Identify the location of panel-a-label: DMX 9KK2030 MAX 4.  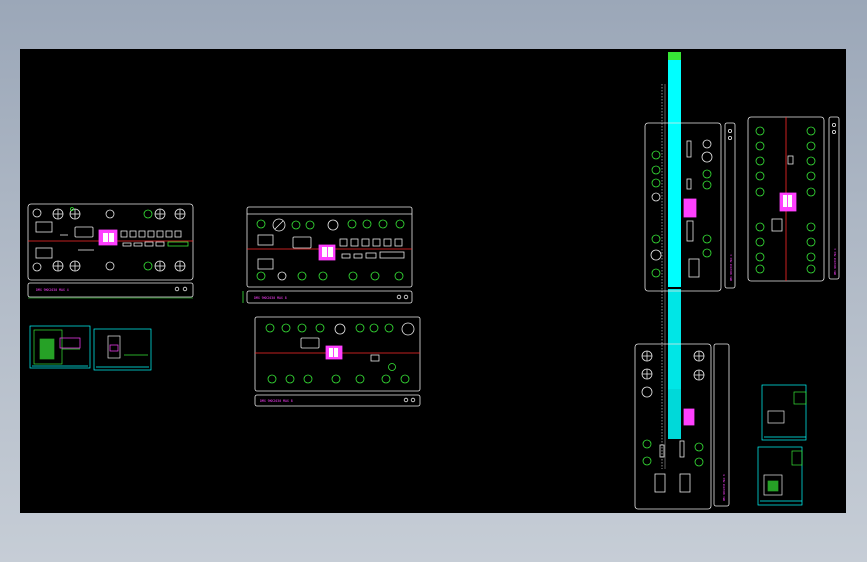
(52, 290).